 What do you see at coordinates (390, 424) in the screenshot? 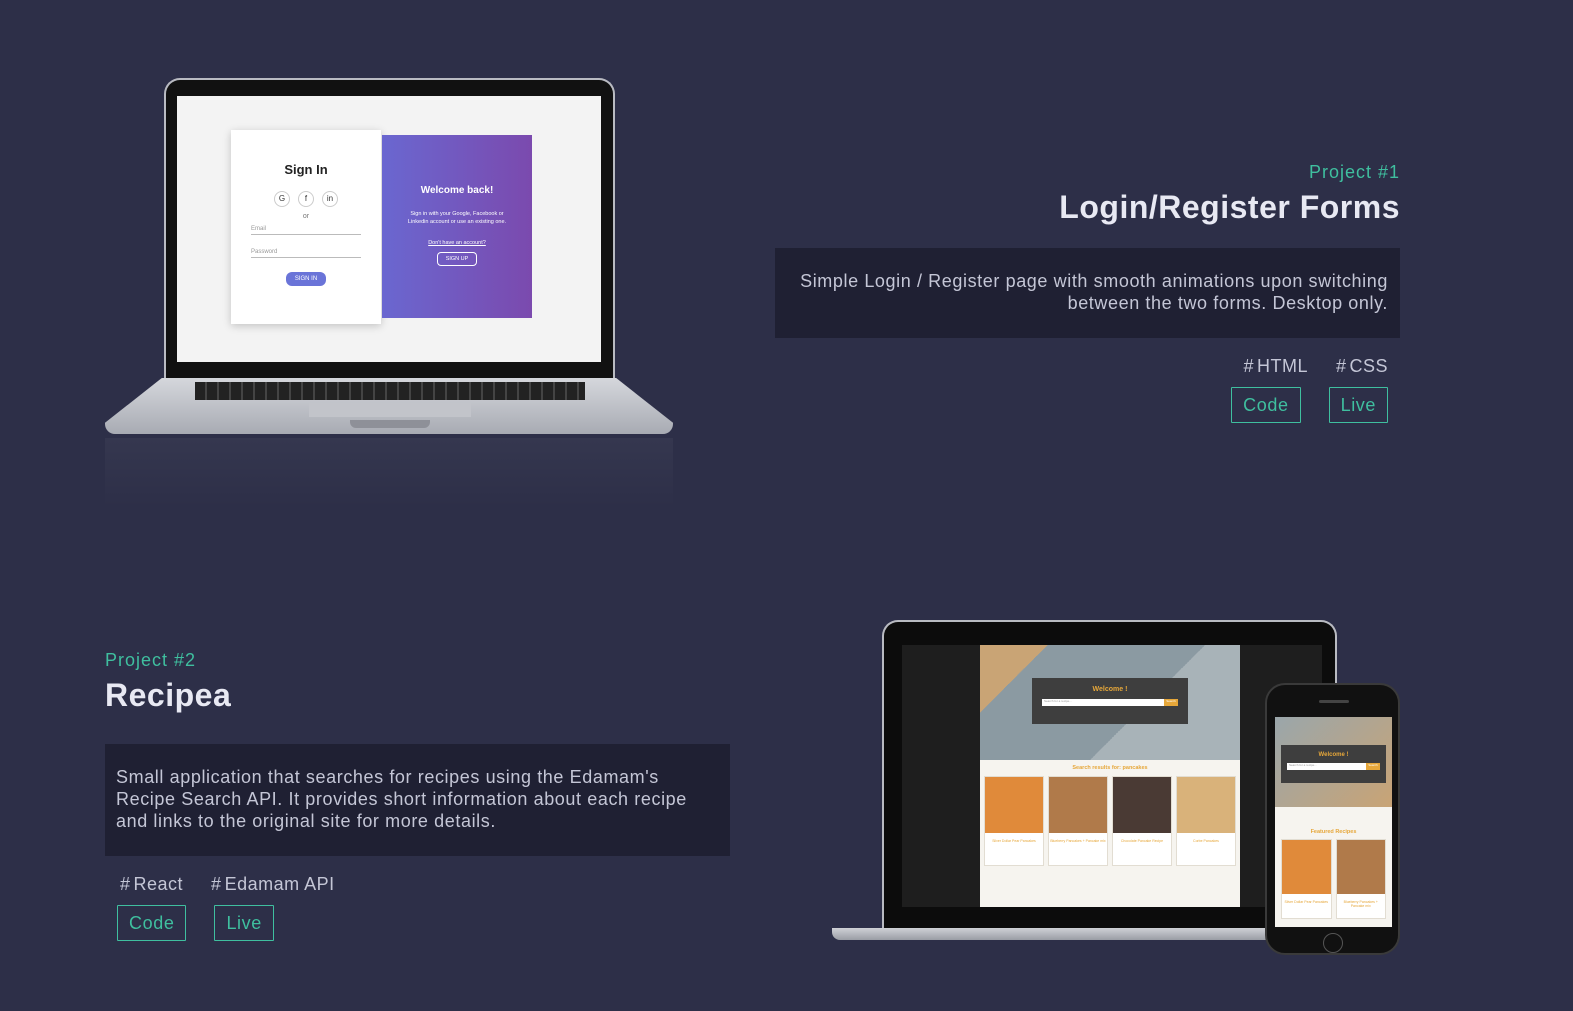
I see `laptop-notch` at bounding box center [390, 424].